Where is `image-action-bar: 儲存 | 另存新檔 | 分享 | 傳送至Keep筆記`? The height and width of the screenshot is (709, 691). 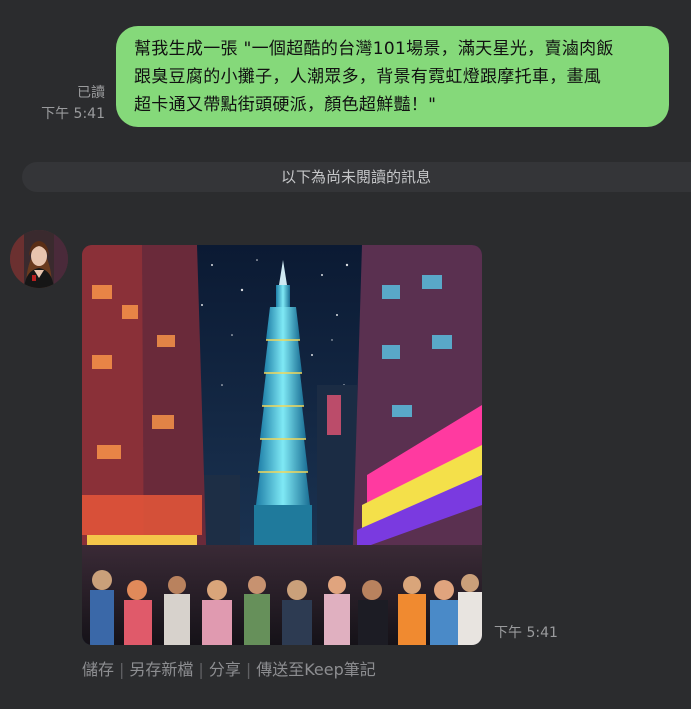 image-action-bar: 儲存 | 另存新檔 | 分享 | 傳送至Keep筆記 is located at coordinates (229, 670).